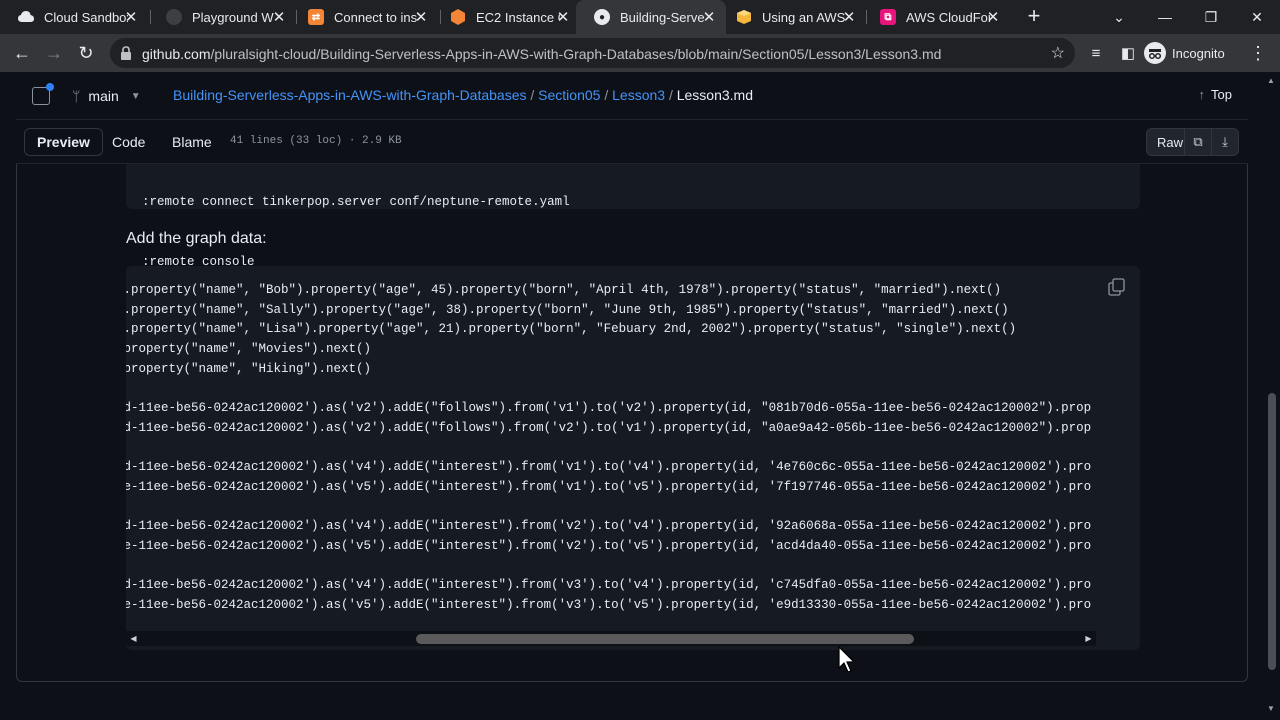 The height and width of the screenshot is (720, 1280). I want to click on new-tab-button: +, so click(1034, 17).